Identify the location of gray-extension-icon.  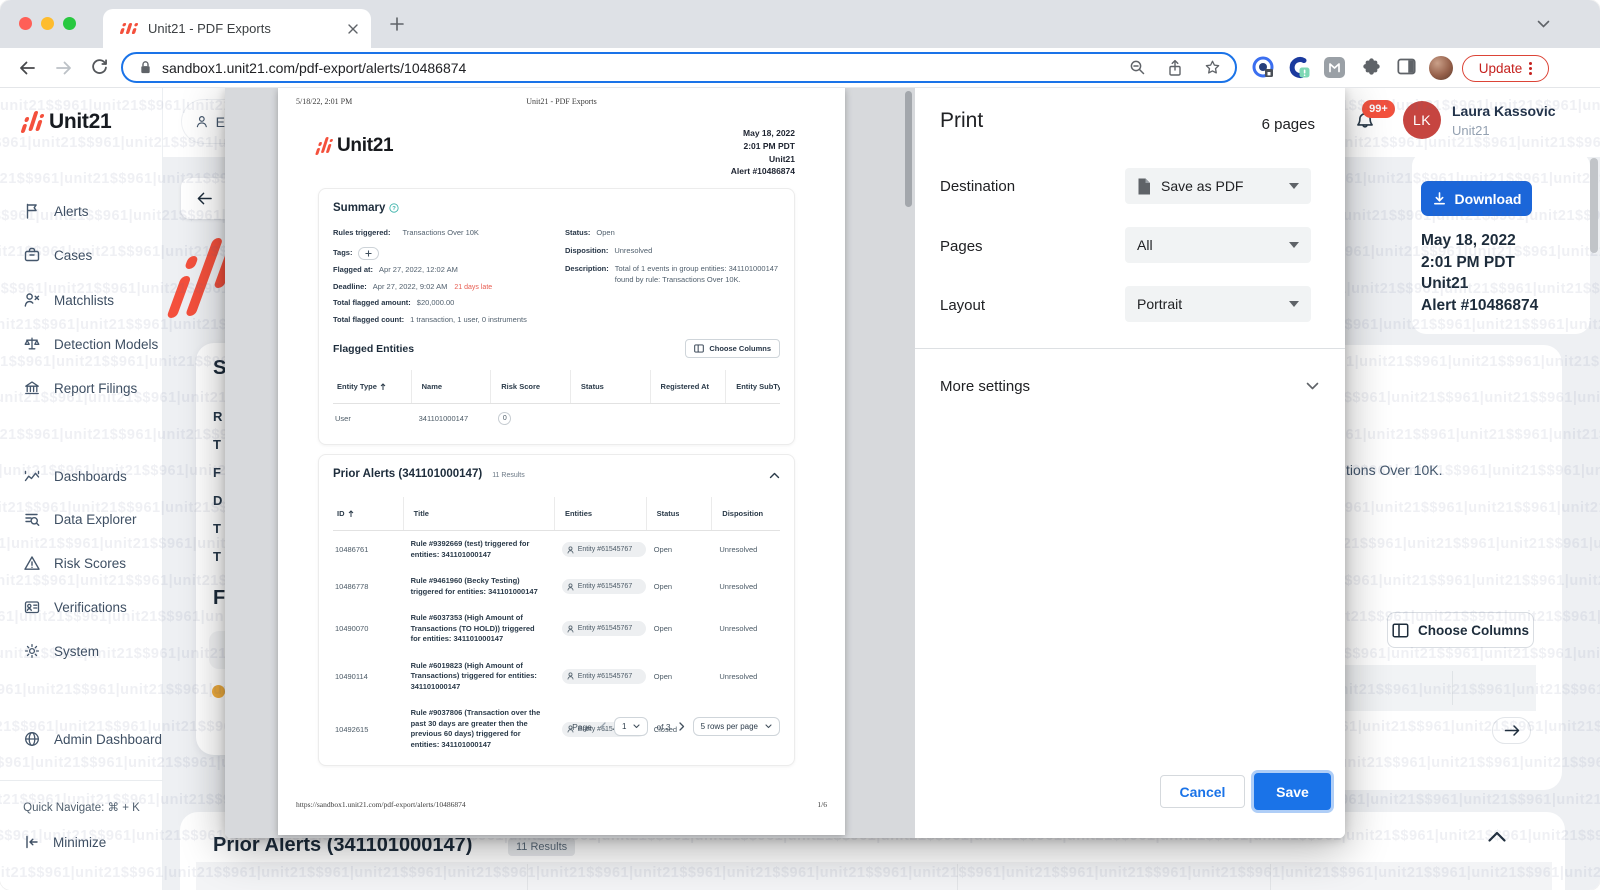
(1334, 67).